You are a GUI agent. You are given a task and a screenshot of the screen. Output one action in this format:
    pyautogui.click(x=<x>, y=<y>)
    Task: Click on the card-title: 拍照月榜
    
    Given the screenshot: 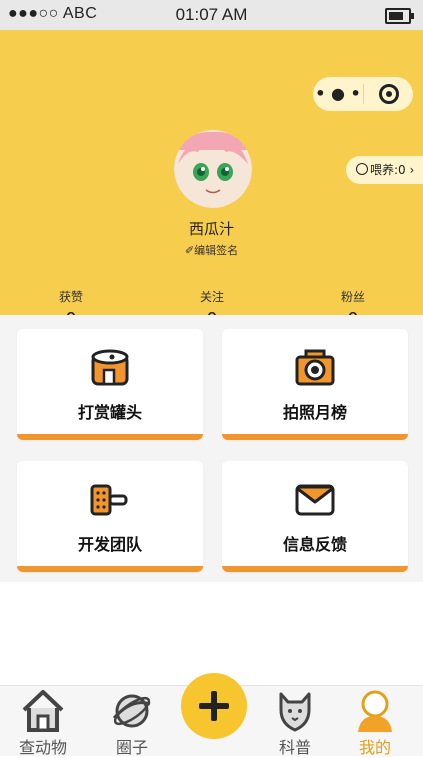 What is the action you would take?
    pyautogui.click(x=314, y=412)
    